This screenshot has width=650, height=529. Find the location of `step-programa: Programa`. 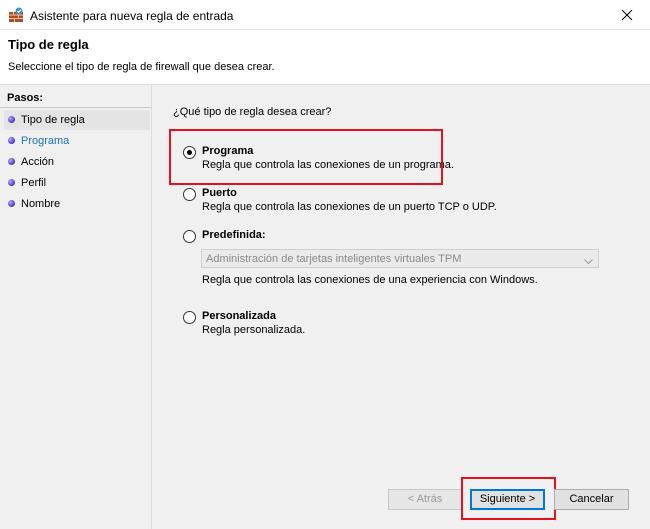

step-programa: Programa is located at coordinates (77, 141).